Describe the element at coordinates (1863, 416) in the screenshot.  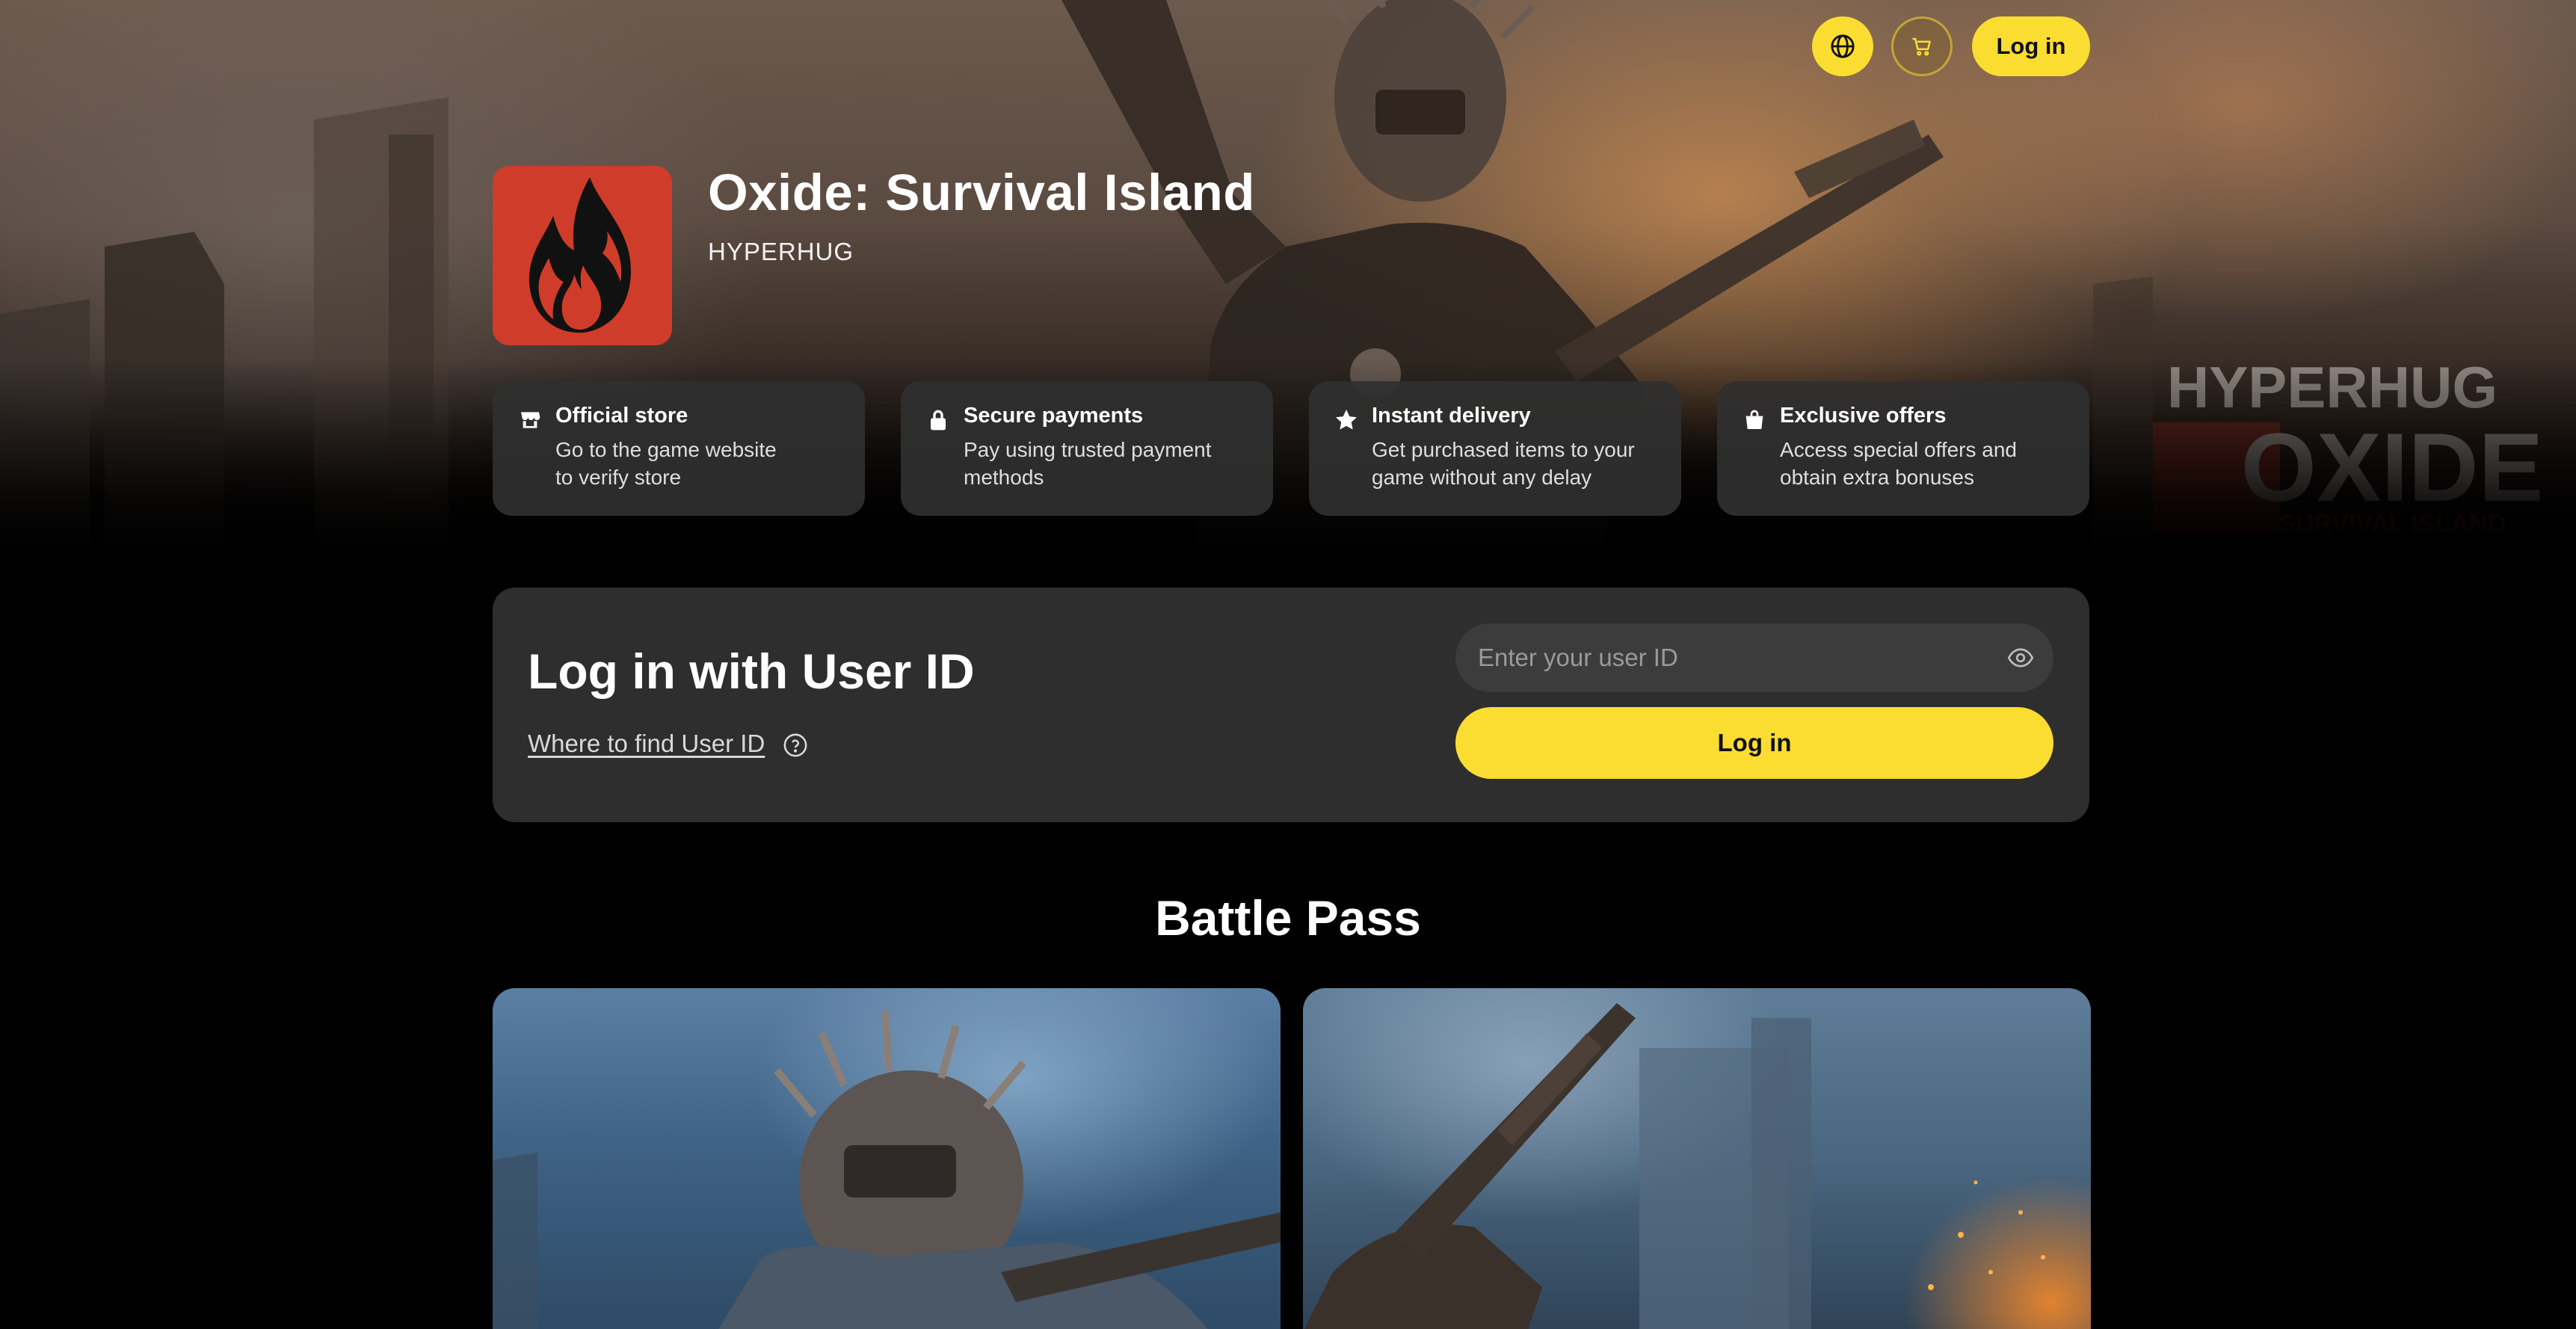
I see `feature-title: Exclusive offers` at that location.